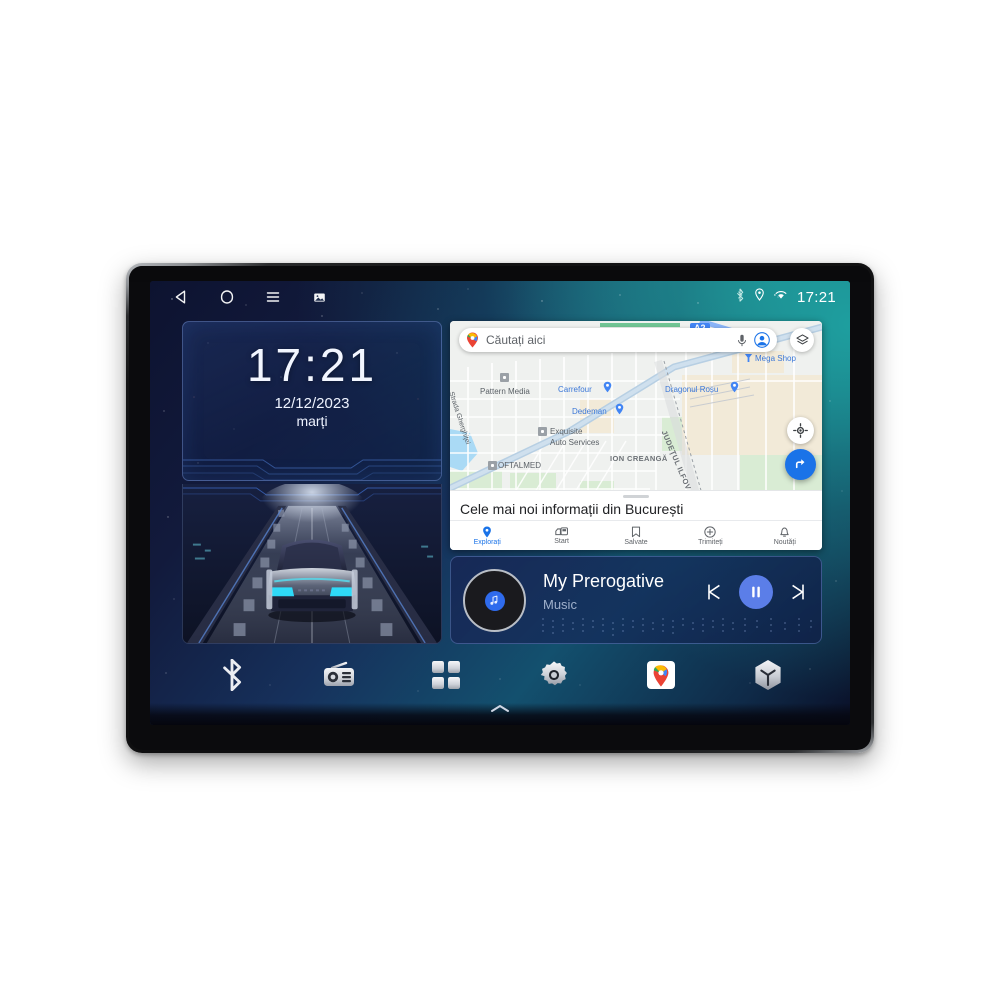  I want to click on my-location-button, so click(800, 430).